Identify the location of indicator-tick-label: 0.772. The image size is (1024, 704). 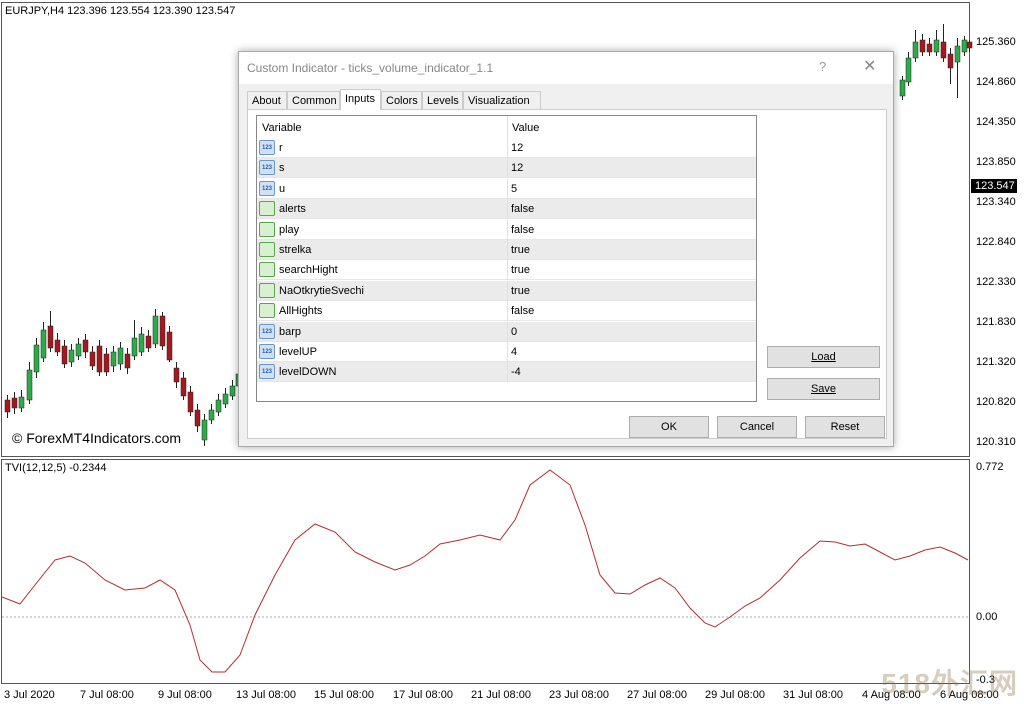
(990, 467).